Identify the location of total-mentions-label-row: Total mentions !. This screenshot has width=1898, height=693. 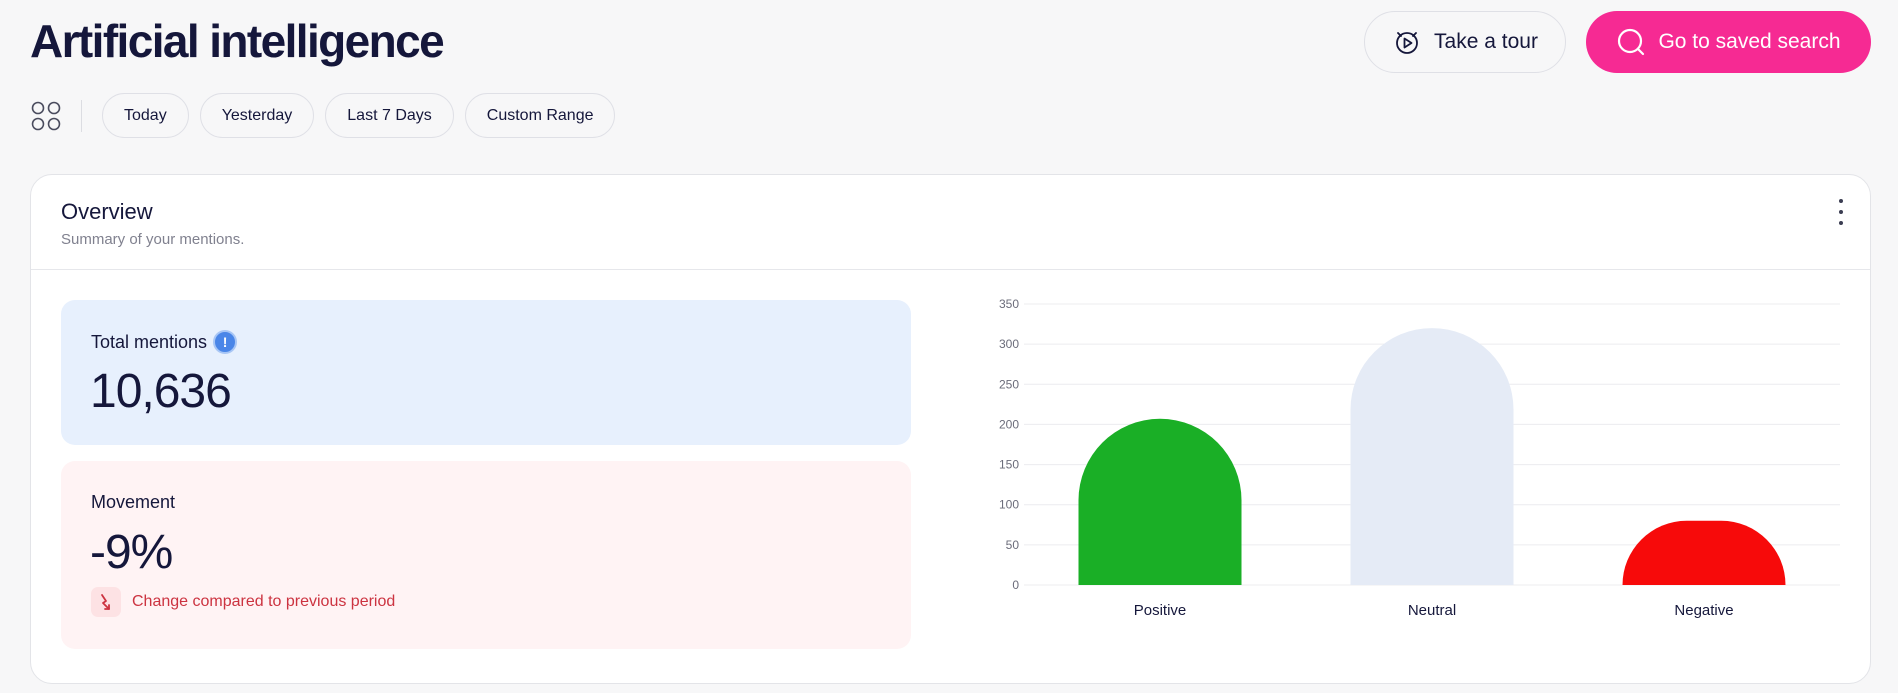
(164, 342).